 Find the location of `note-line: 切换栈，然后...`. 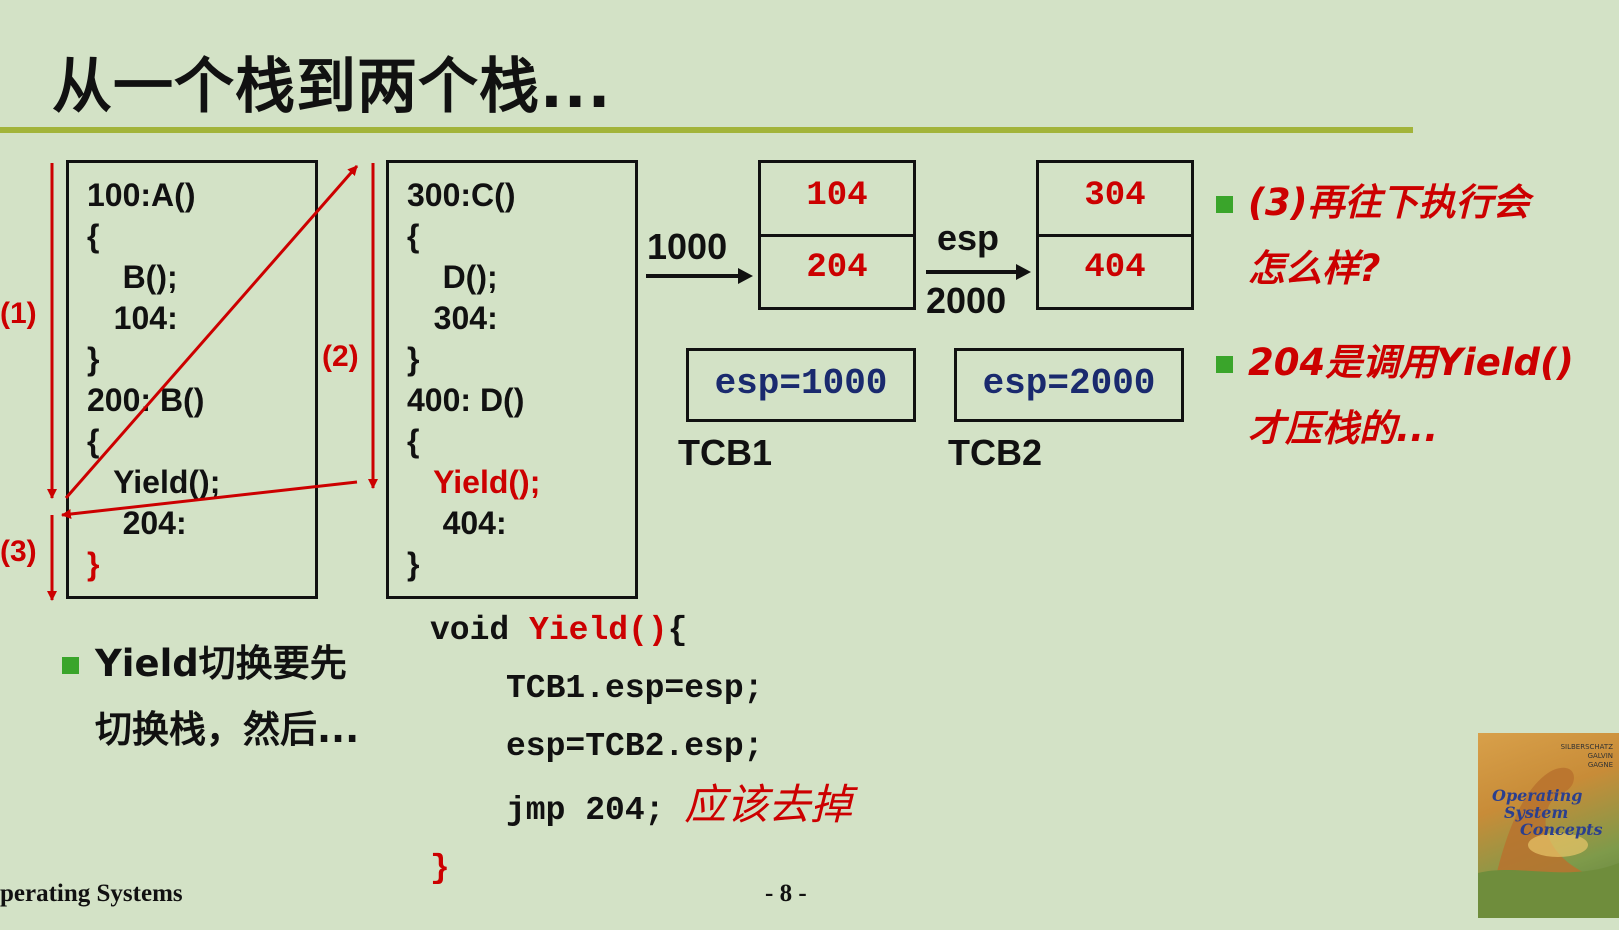

note-line: 切换栈，然后... is located at coordinates (227, 729).